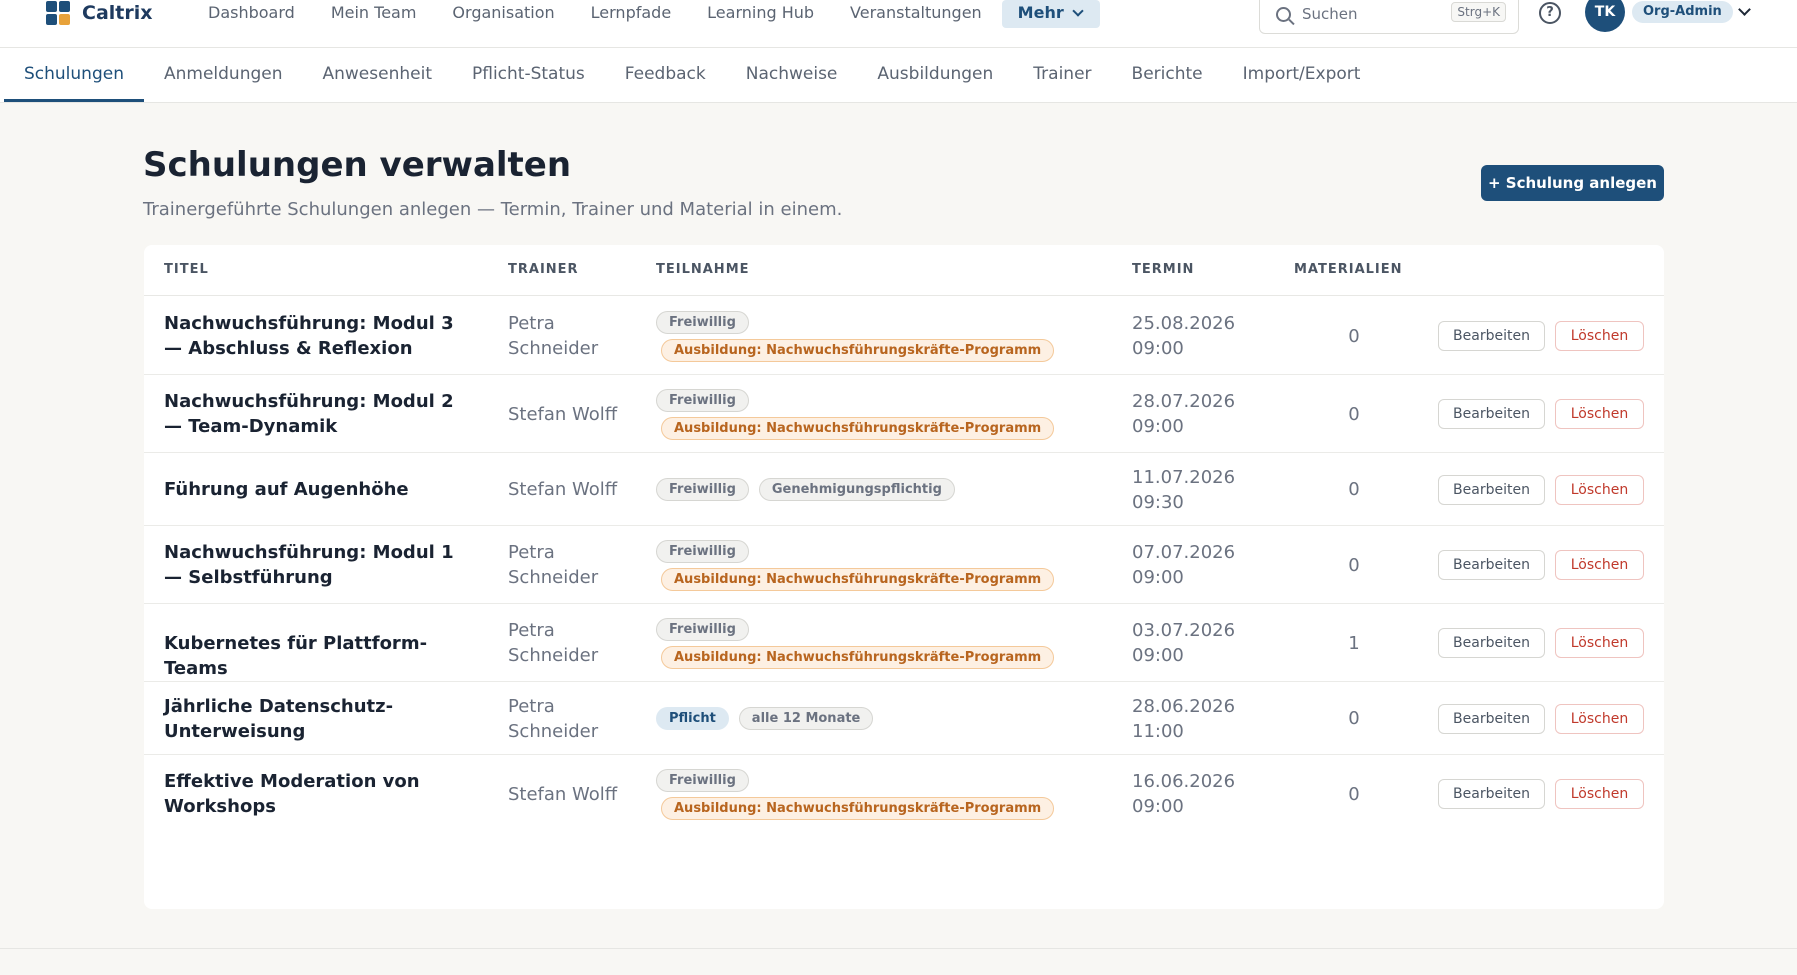 The image size is (1797, 975). Describe the element at coordinates (374, 14) in the screenshot. I see `nav-item-mein-team: Mein Team` at that location.